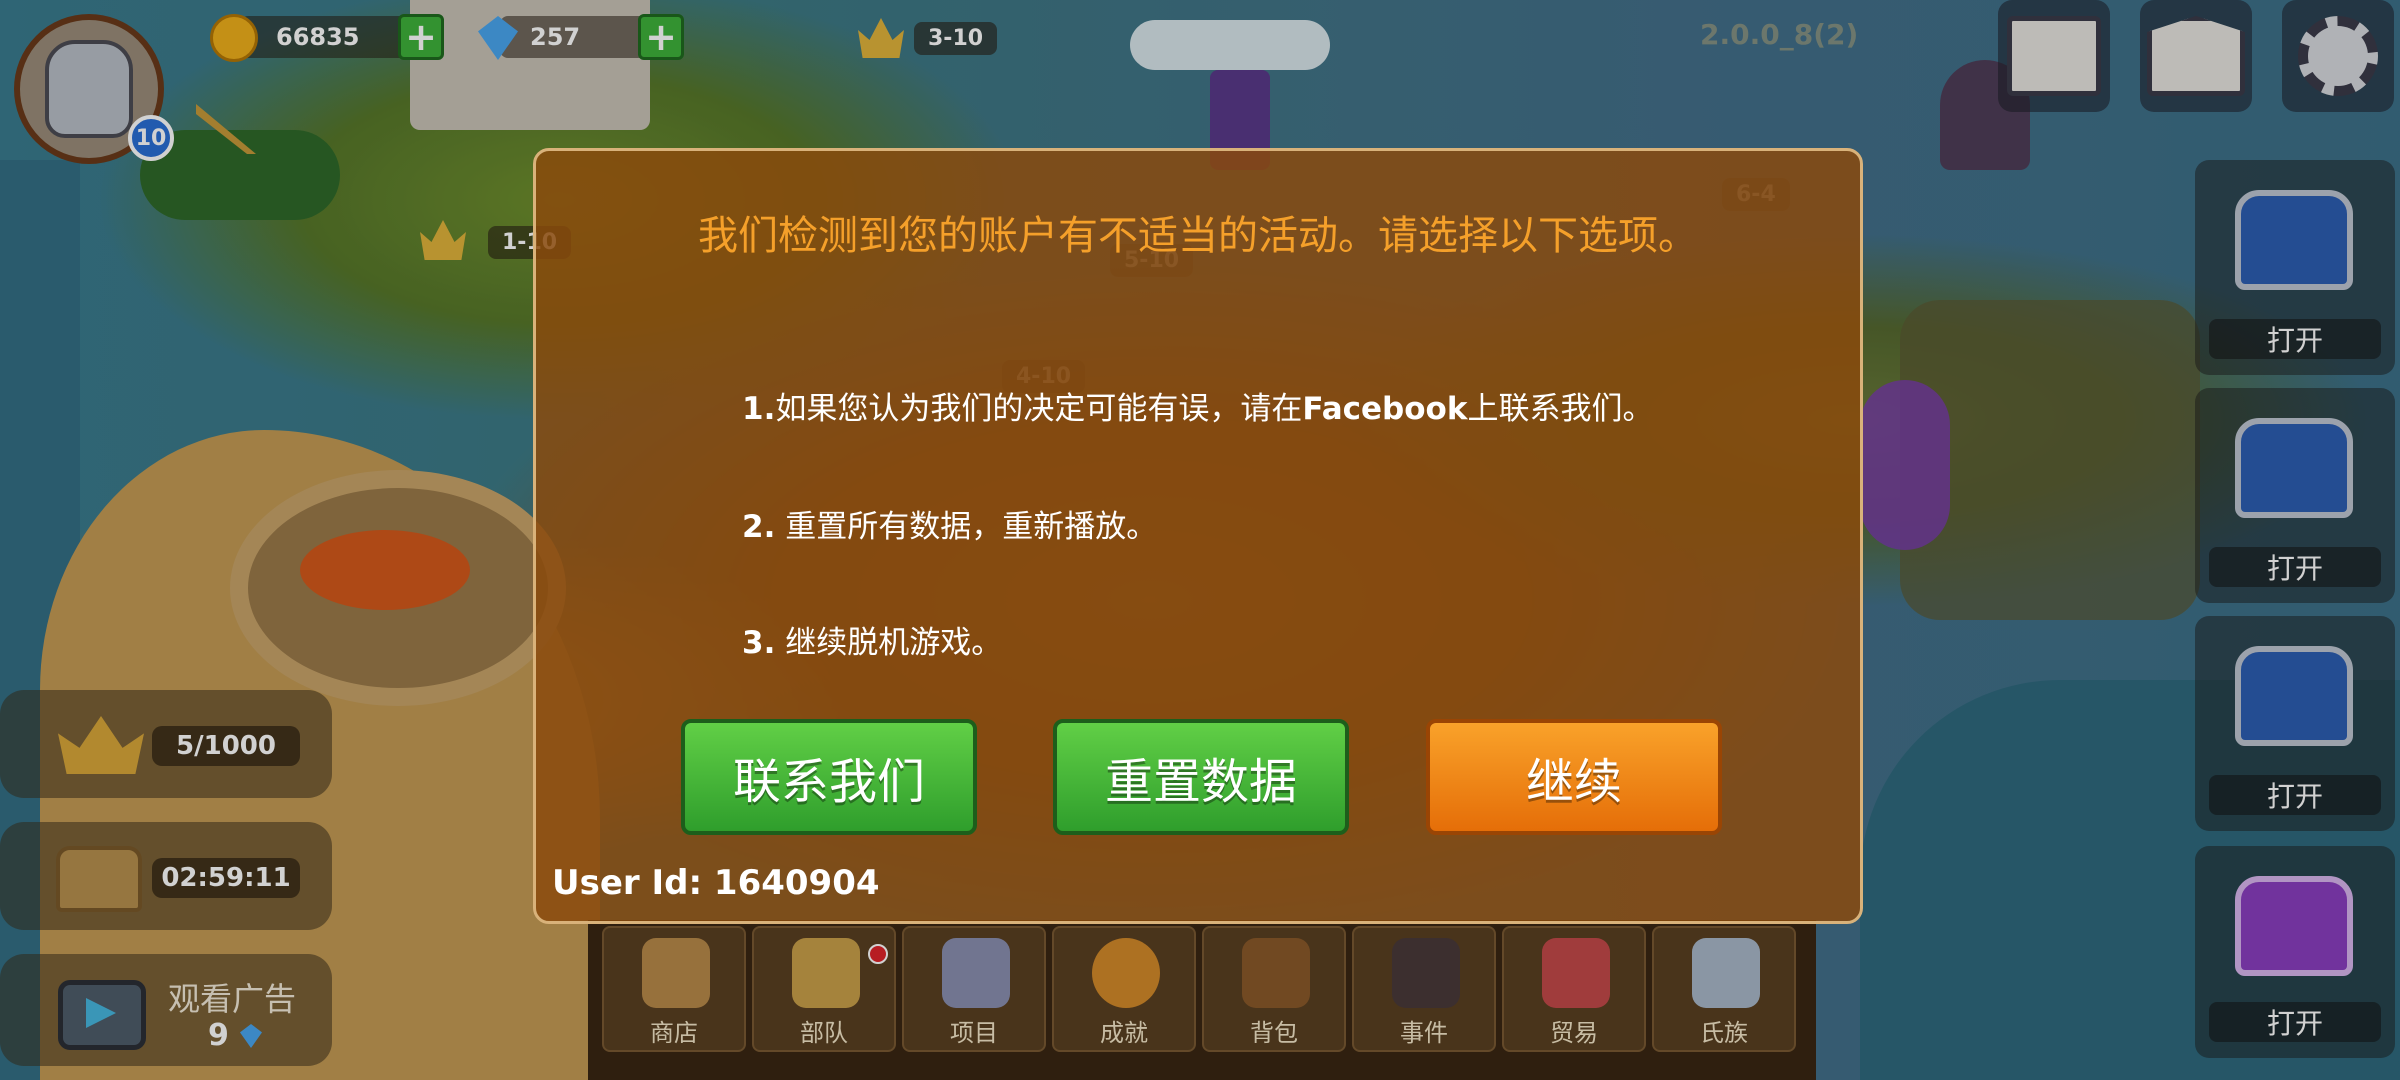  What do you see at coordinates (716, 883) in the screenshot?
I see `user-id-label: User Id: 1640904` at bounding box center [716, 883].